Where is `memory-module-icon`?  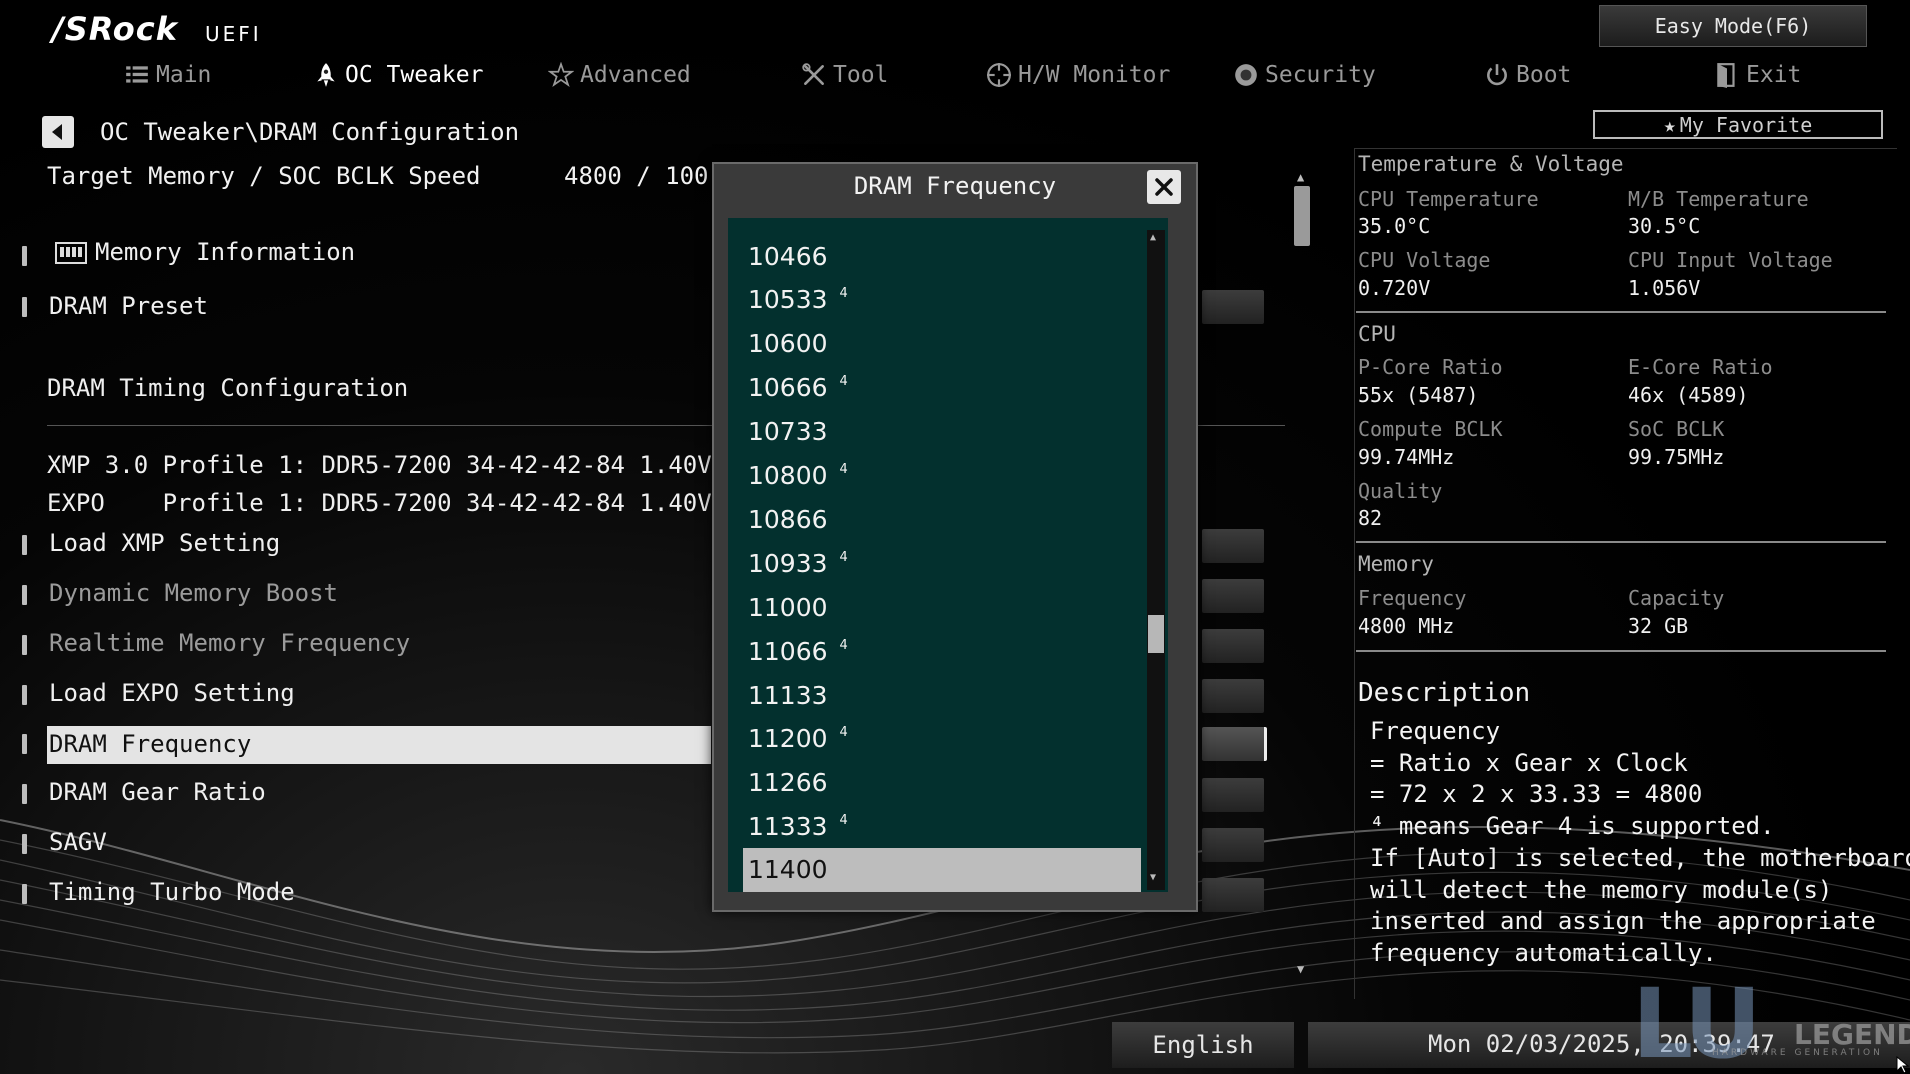
memory-module-icon is located at coordinates (71, 253).